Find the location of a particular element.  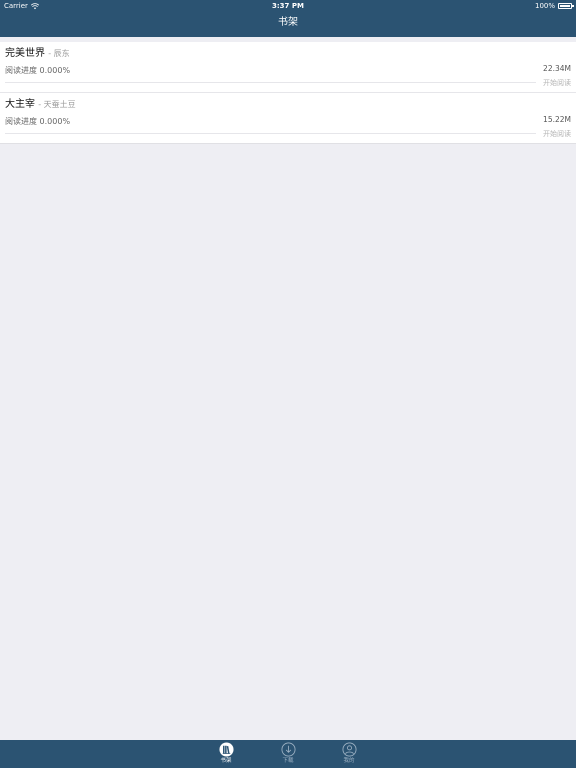

tab-bar: 书架 下载 我的 is located at coordinates (288, 754).